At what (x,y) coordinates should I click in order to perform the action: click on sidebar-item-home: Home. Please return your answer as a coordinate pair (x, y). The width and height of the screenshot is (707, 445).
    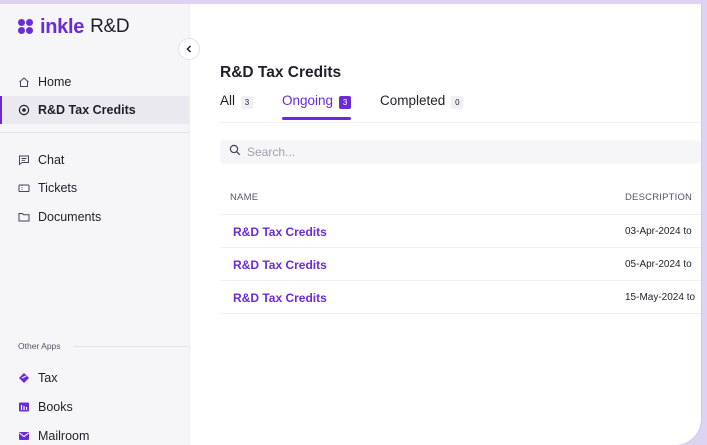
    Looking at the image, I should click on (95, 82).